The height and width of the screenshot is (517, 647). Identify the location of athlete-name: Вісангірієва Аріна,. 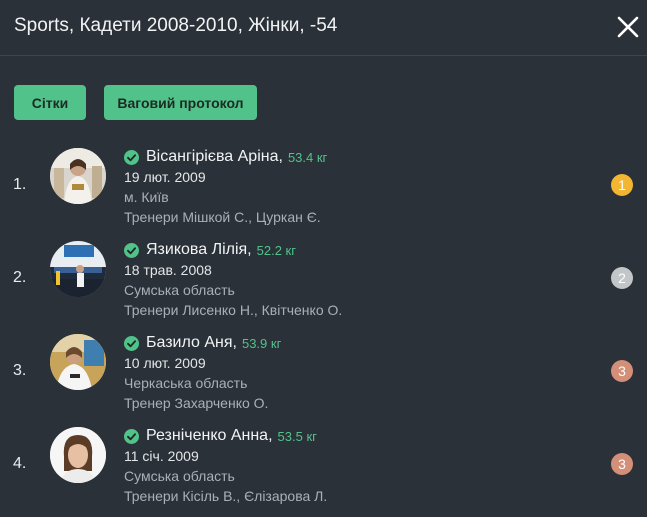
(214, 157).